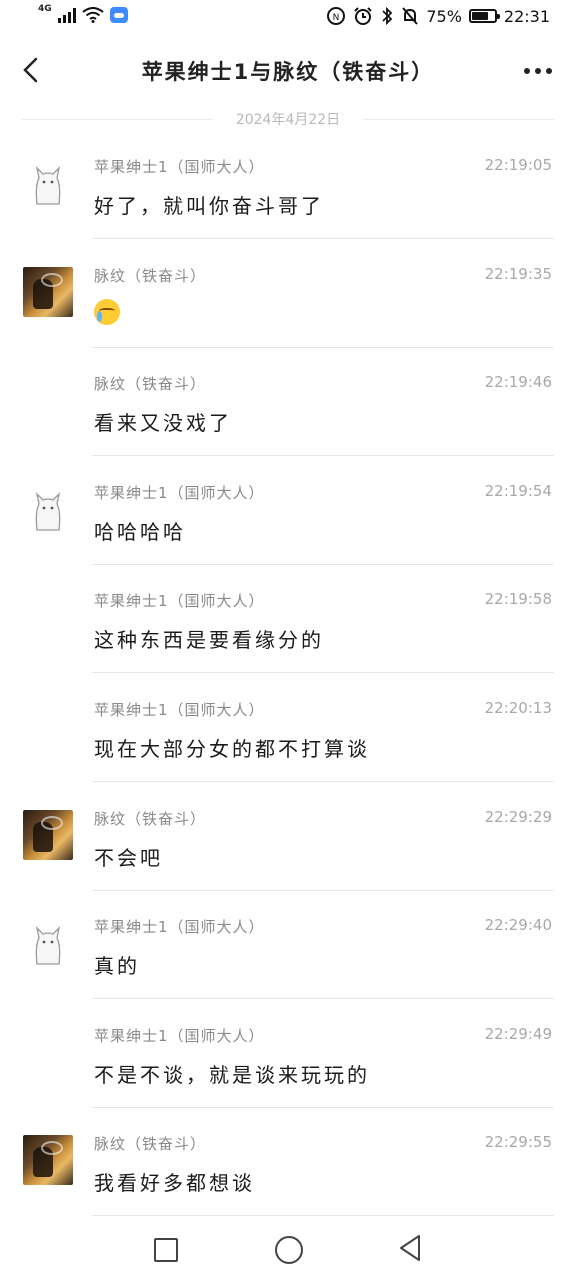 The image size is (576, 1280). What do you see at coordinates (538, 71) in the screenshot?
I see `more-dots-icon` at bounding box center [538, 71].